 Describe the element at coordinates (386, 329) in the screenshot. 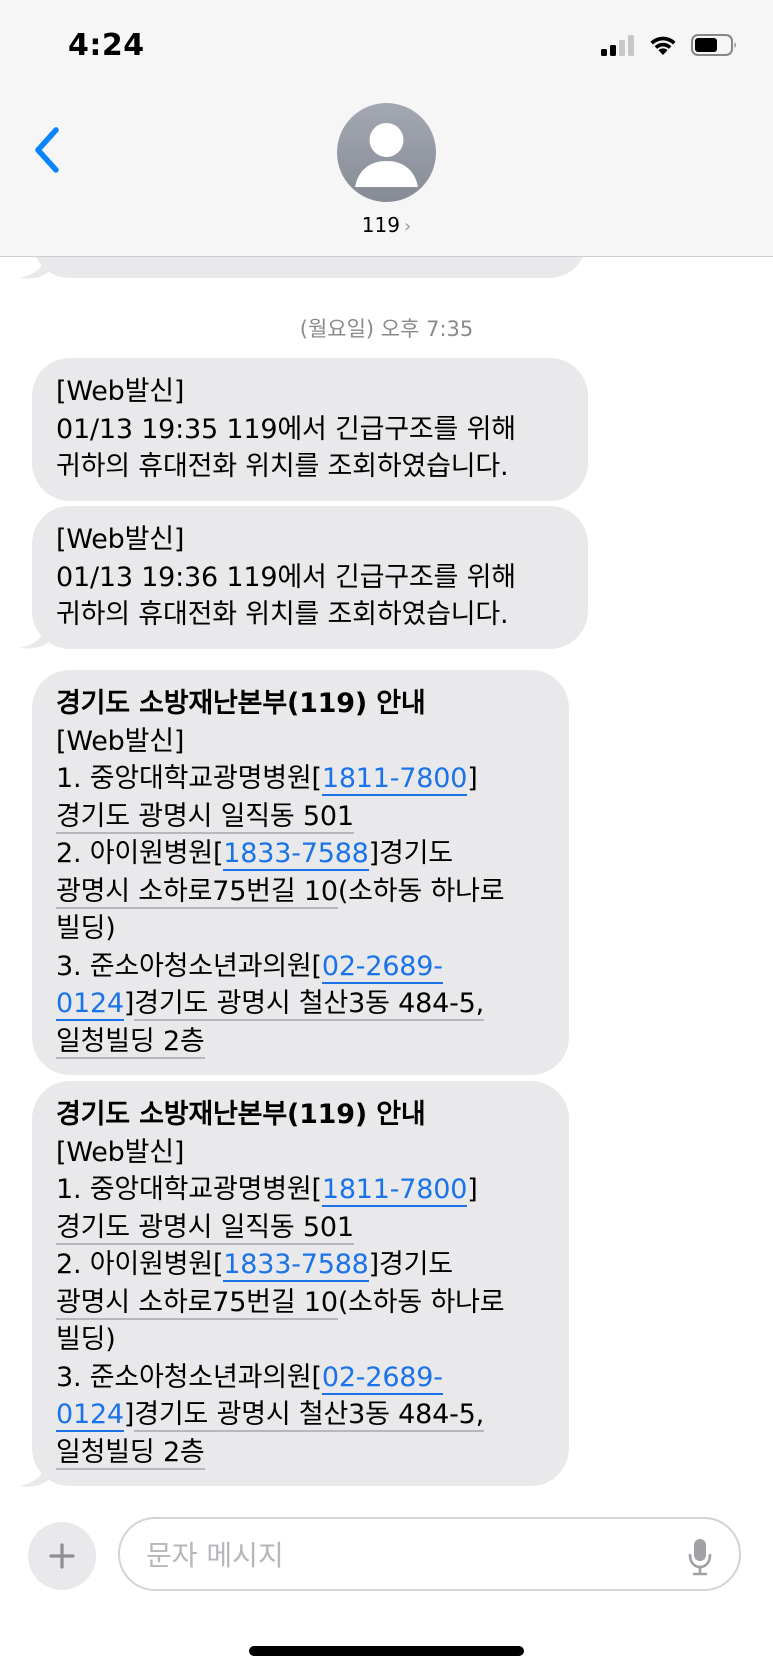

I see `message-timestamp: (월요일) 오후 7:35` at that location.